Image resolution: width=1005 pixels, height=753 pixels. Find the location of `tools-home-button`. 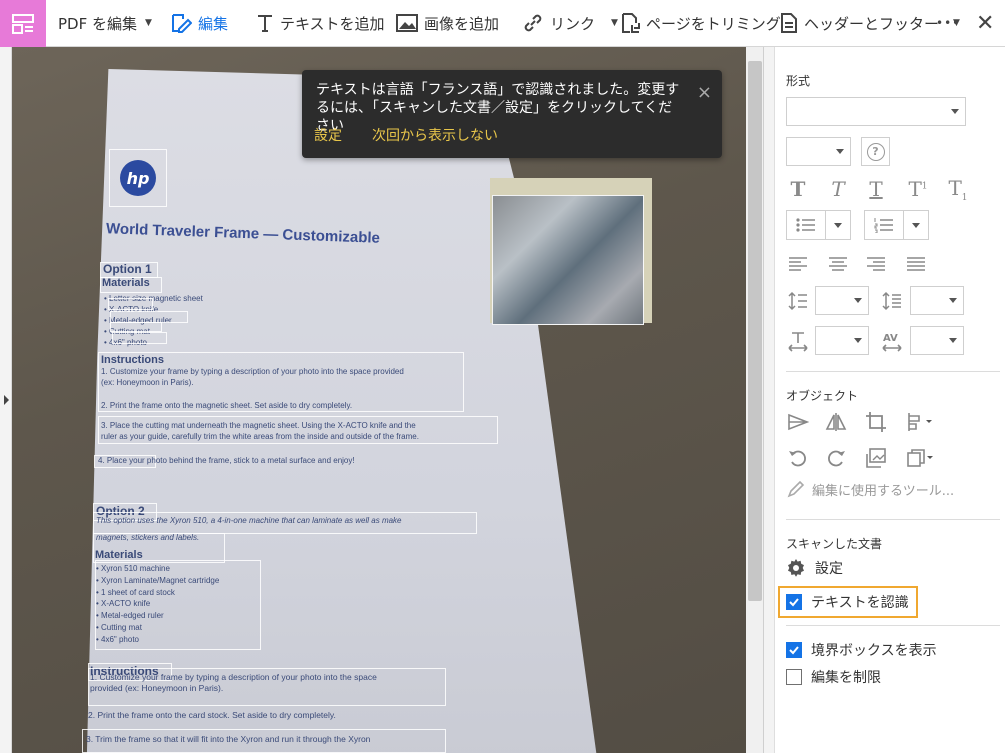

tools-home-button is located at coordinates (23, 23).